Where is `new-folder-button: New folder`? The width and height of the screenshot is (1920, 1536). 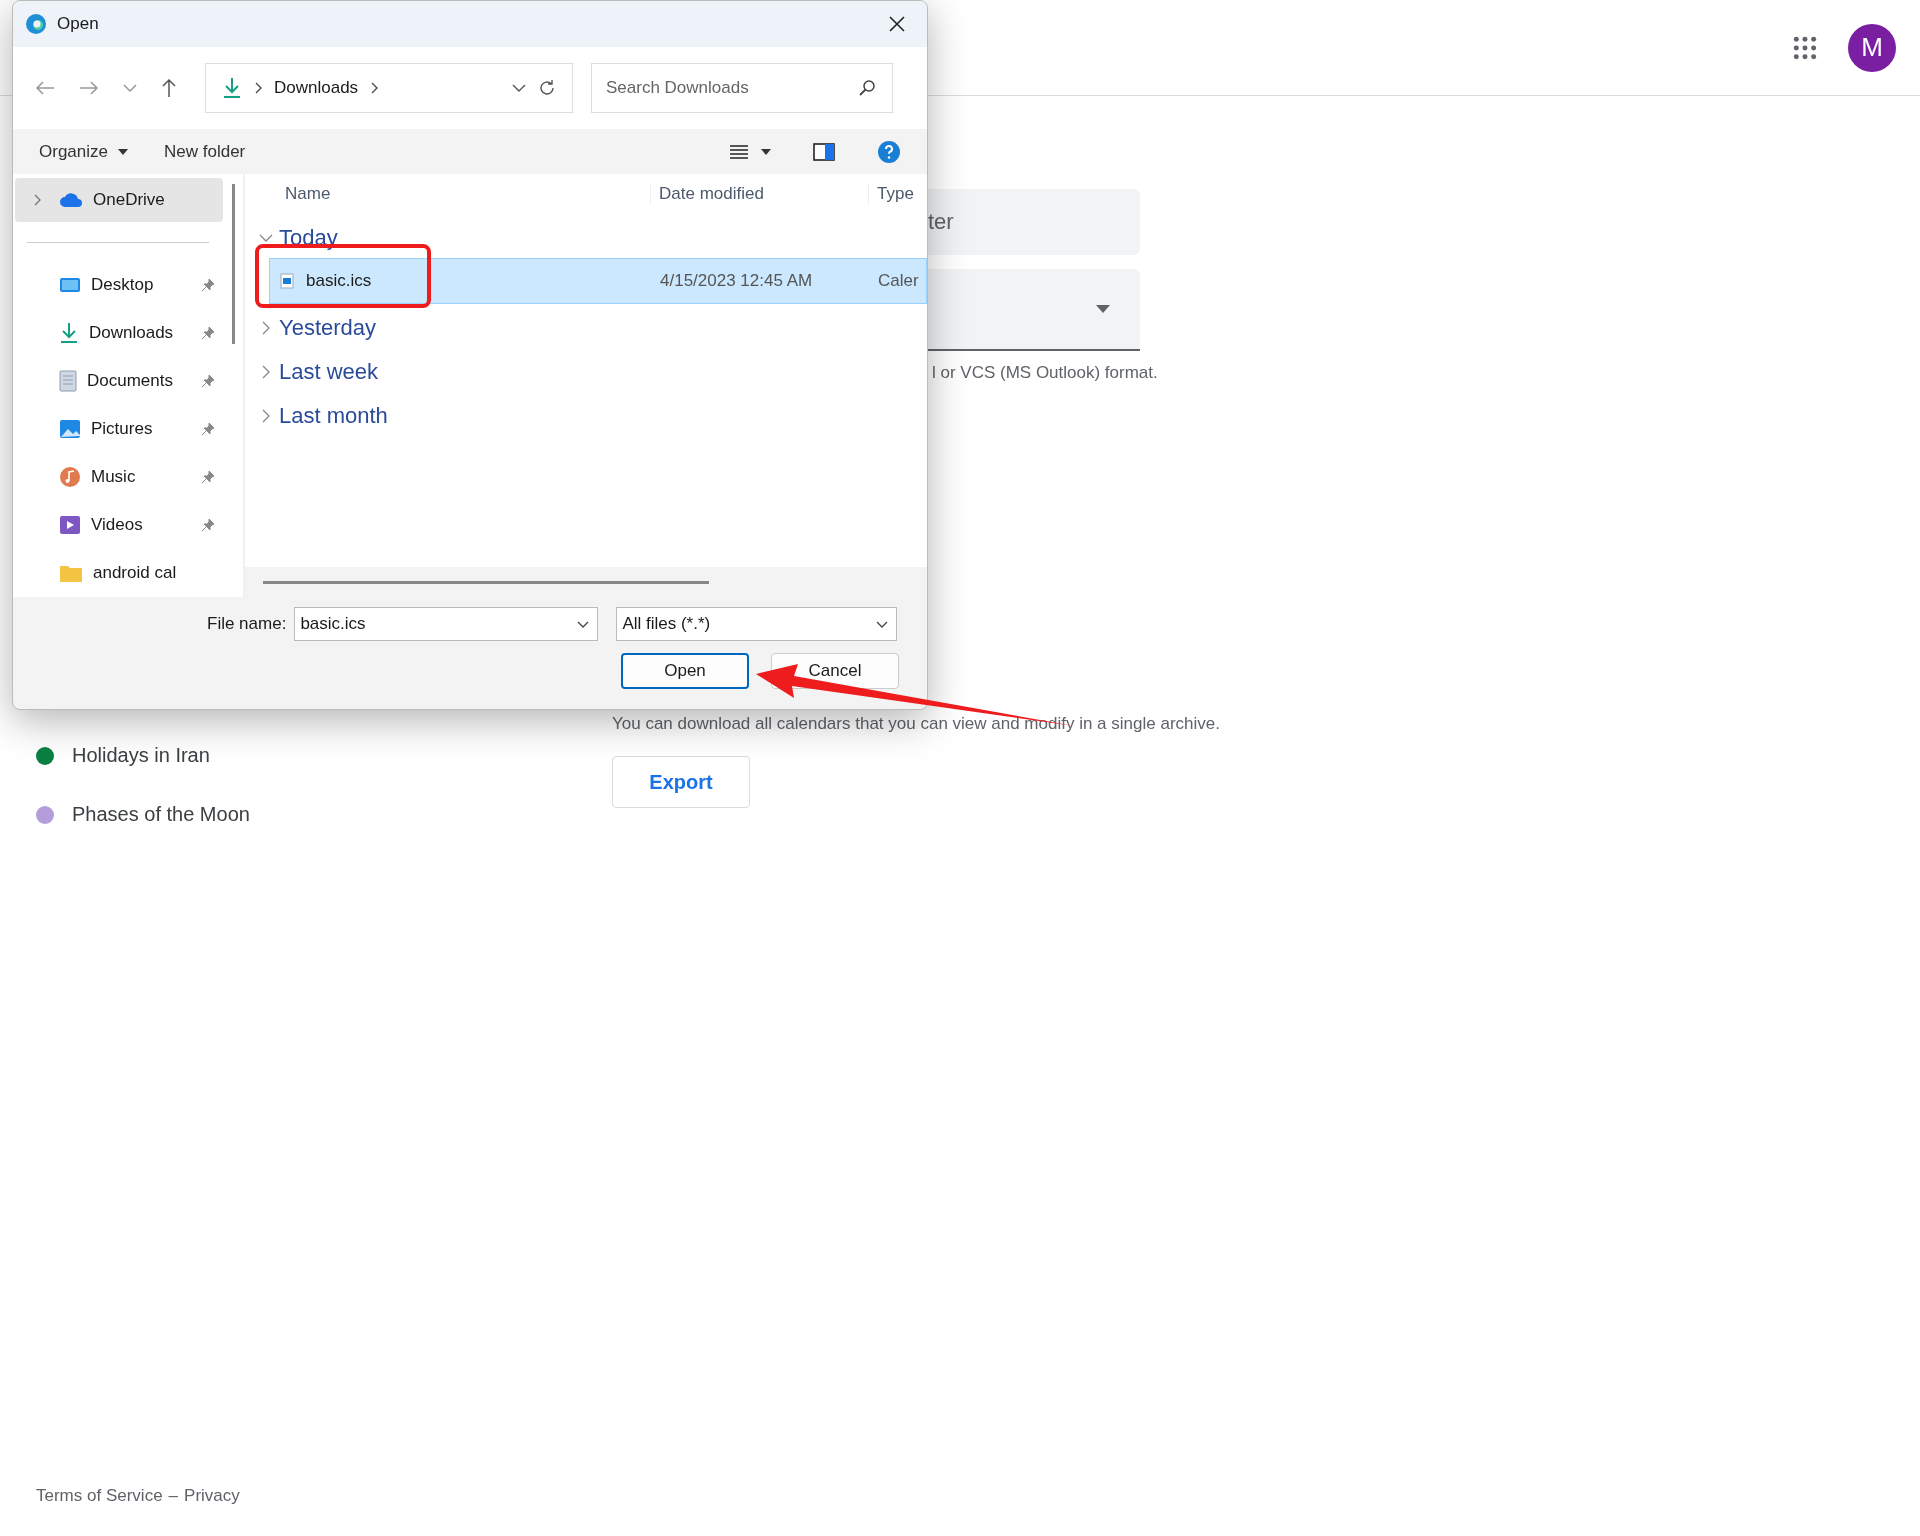 new-folder-button: New folder is located at coordinates (205, 151).